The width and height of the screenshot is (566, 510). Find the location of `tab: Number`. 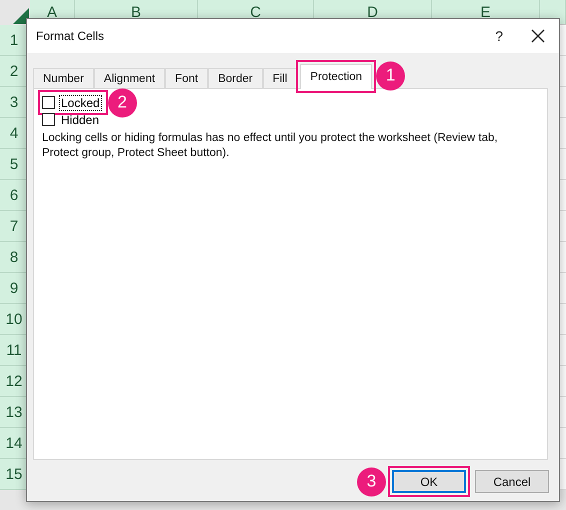

tab: Number is located at coordinates (63, 78).